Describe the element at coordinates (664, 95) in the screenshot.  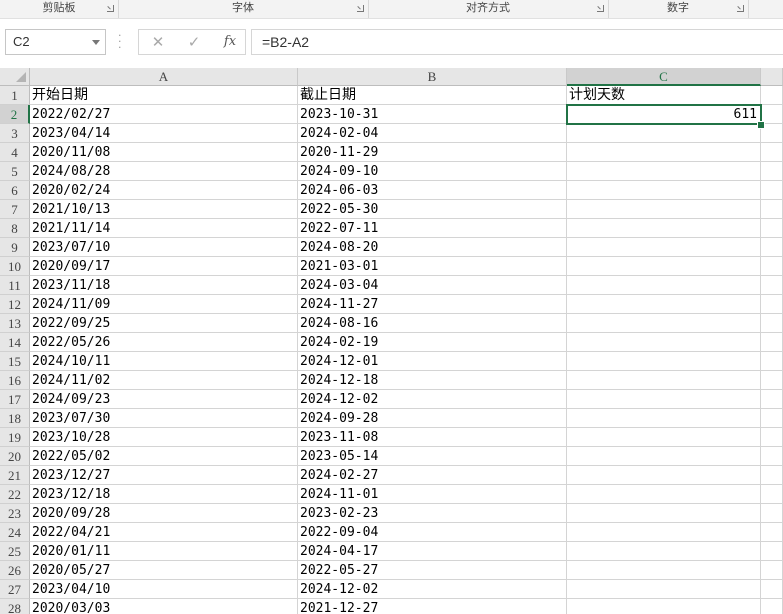
I see `cell-planned-days: 计划天数` at that location.